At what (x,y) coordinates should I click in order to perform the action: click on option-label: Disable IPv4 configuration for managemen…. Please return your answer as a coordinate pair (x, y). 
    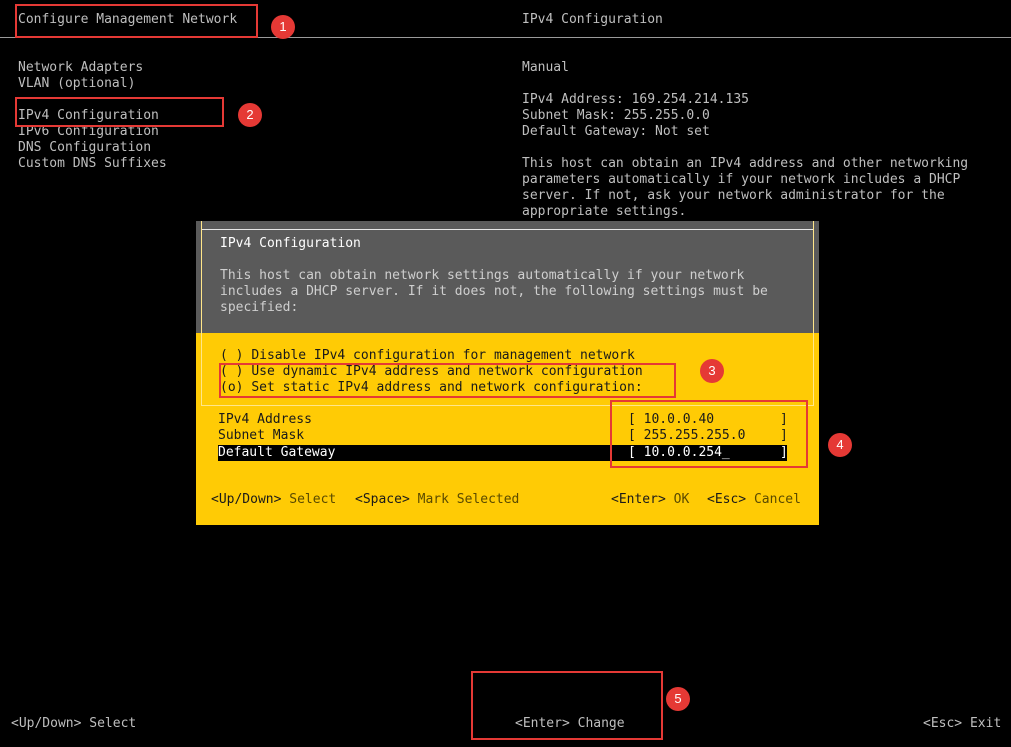
    Looking at the image, I should click on (443, 355).